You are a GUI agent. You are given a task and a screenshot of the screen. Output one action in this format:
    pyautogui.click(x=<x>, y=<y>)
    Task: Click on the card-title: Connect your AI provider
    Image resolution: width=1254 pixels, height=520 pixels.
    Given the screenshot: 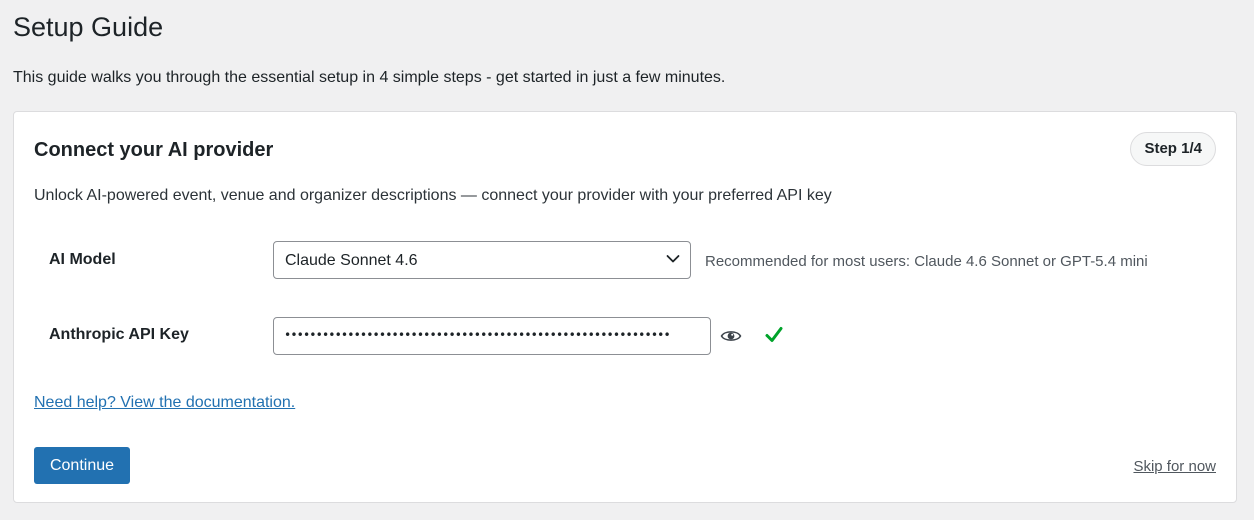 What is the action you would take?
    pyautogui.click(x=154, y=150)
    